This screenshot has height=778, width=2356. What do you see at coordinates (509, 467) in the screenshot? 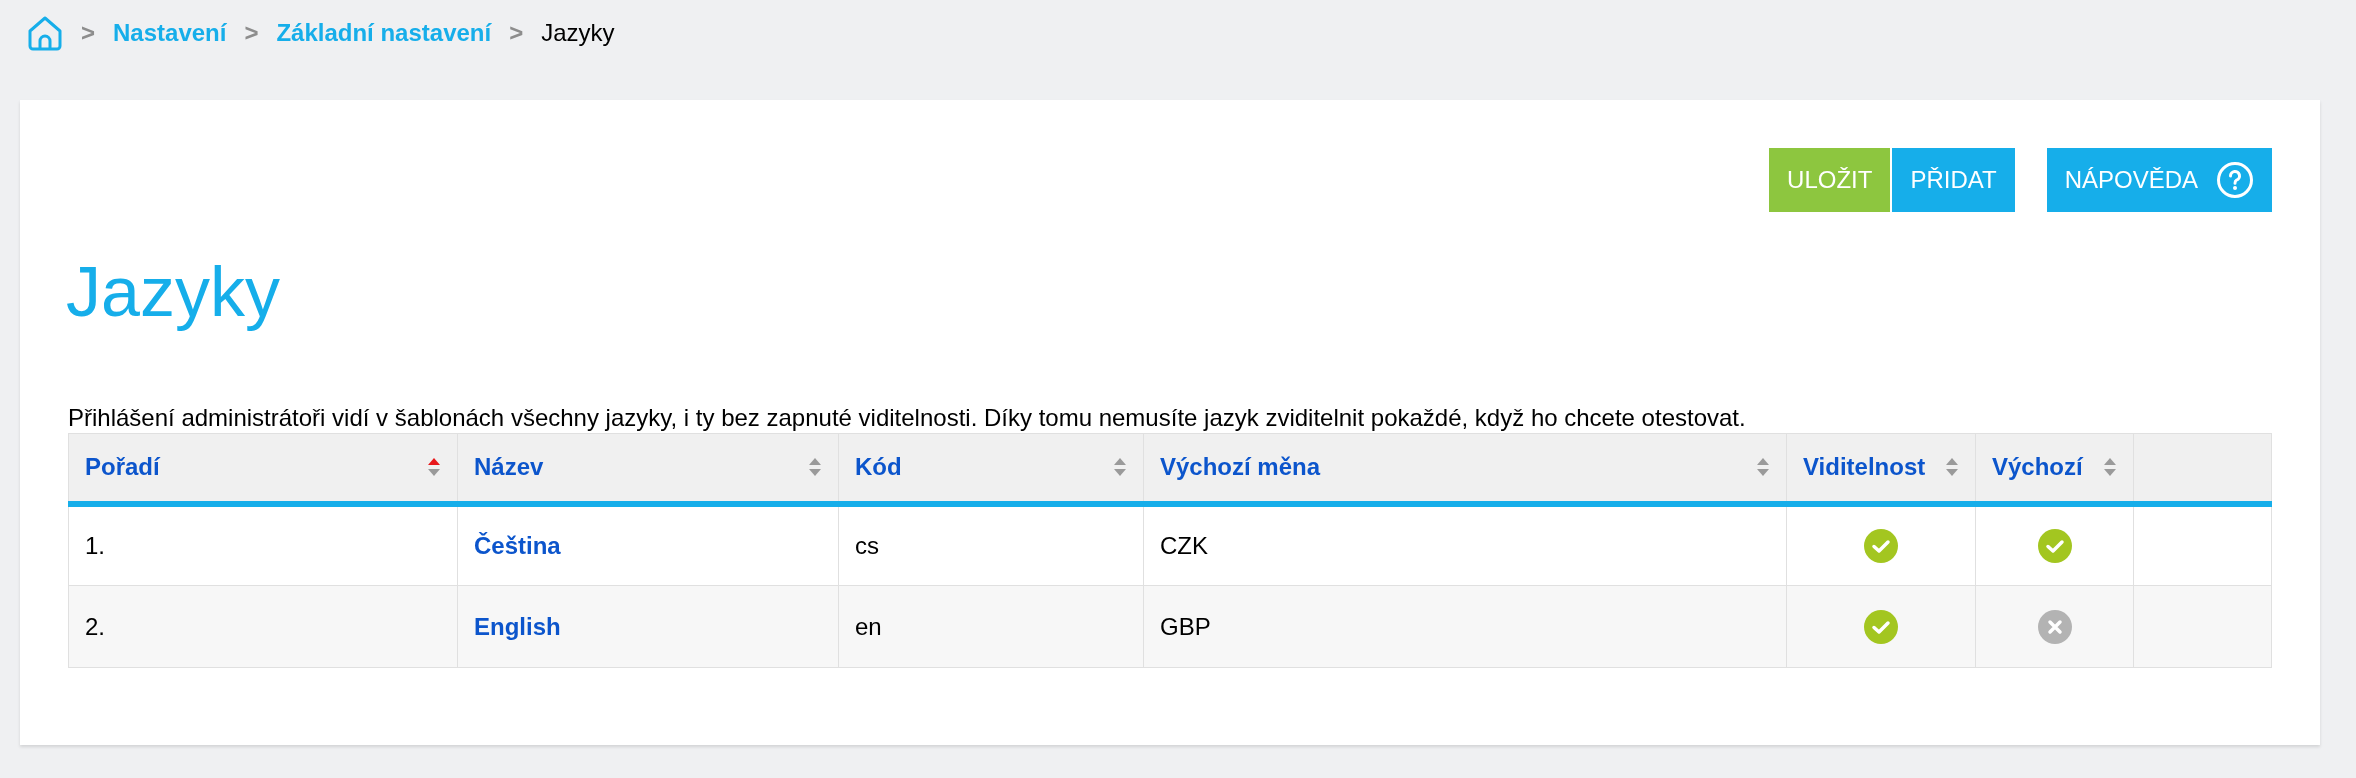
I see `column-label: Název` at bounding box center [509, 467].